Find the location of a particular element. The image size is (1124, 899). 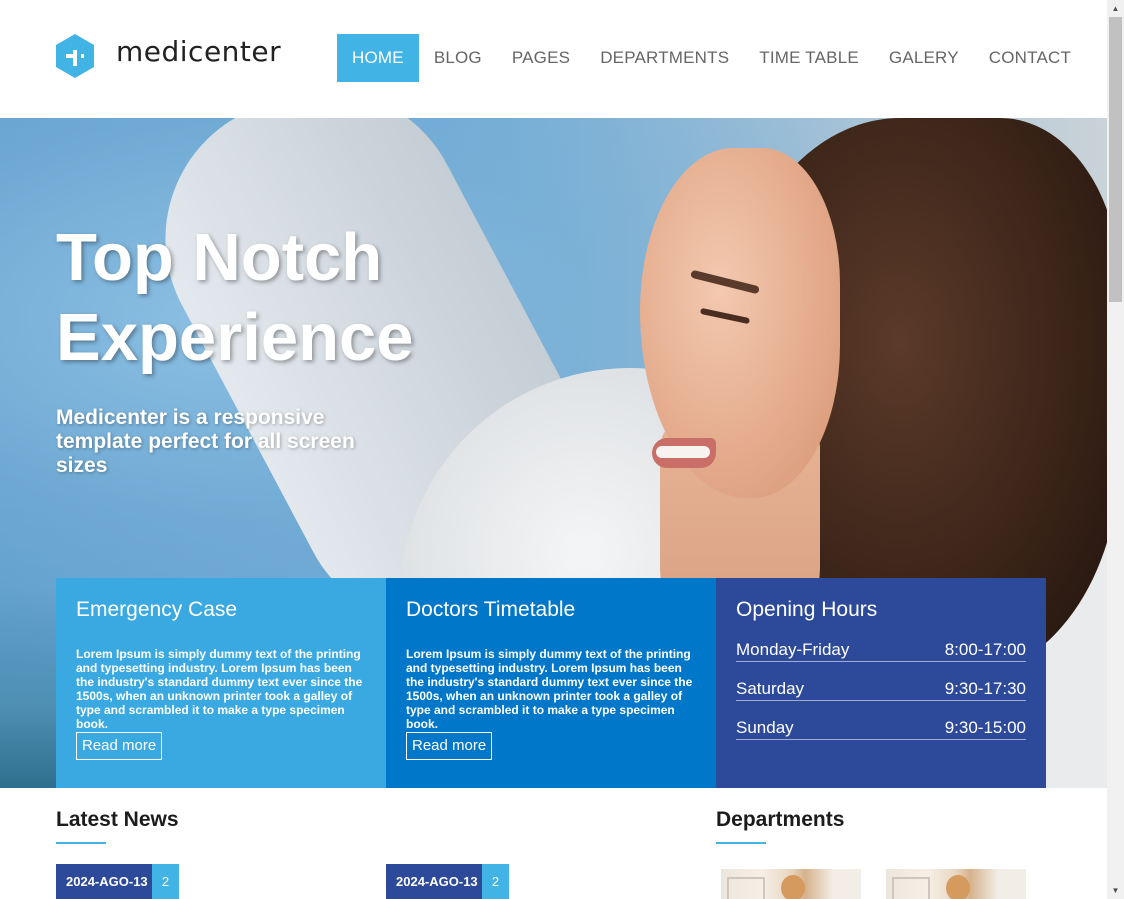

hours-day: Sunday is located at coordinates (765, 727).